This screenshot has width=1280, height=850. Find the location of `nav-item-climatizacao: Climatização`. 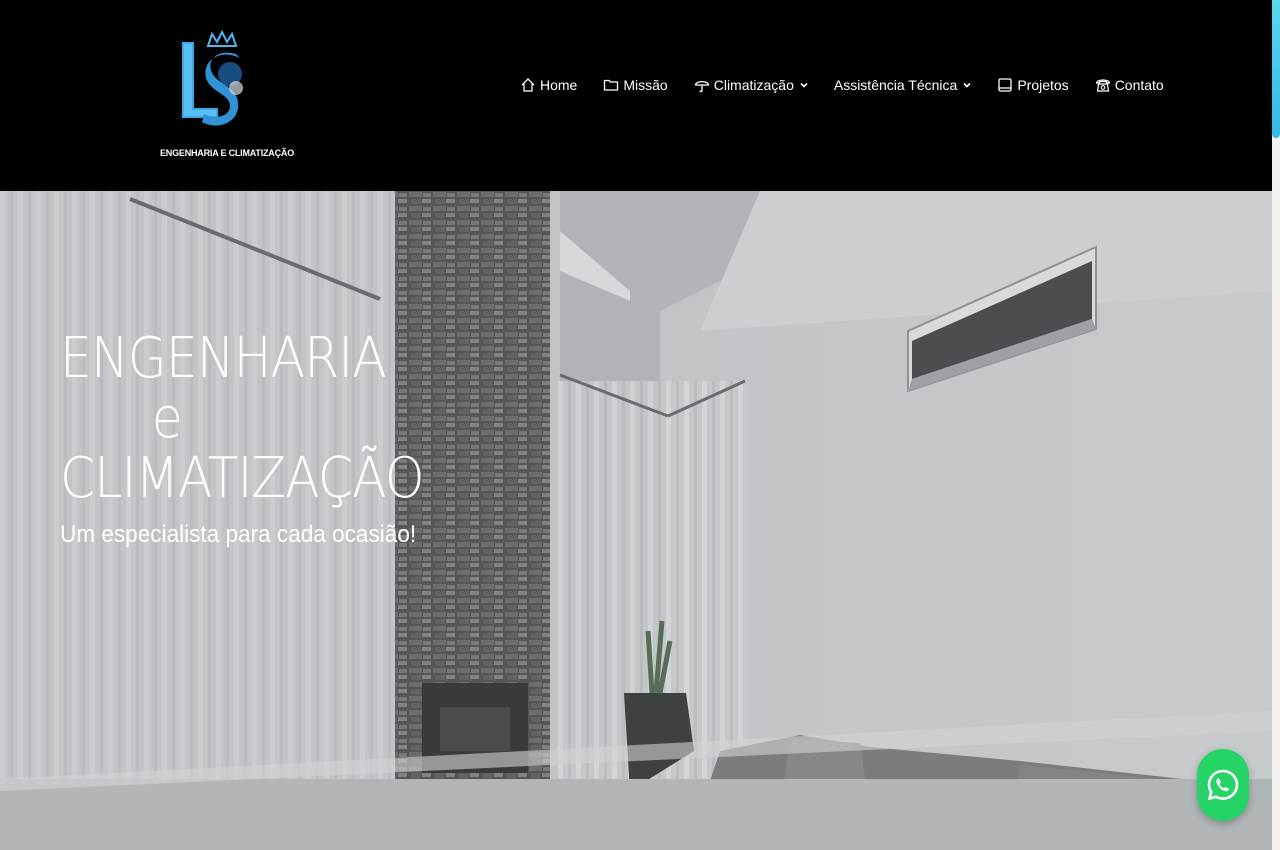

nav-item-climatizacao: Climatização is located at coordinates (751, 85).